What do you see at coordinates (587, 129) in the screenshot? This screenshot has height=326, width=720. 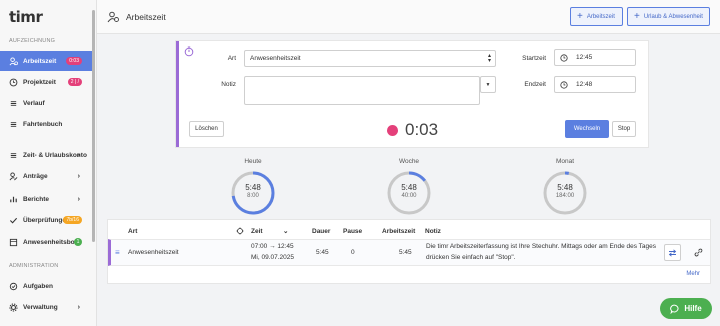 I see `switch-button: Wechseln` at bounding box center [587, 129].